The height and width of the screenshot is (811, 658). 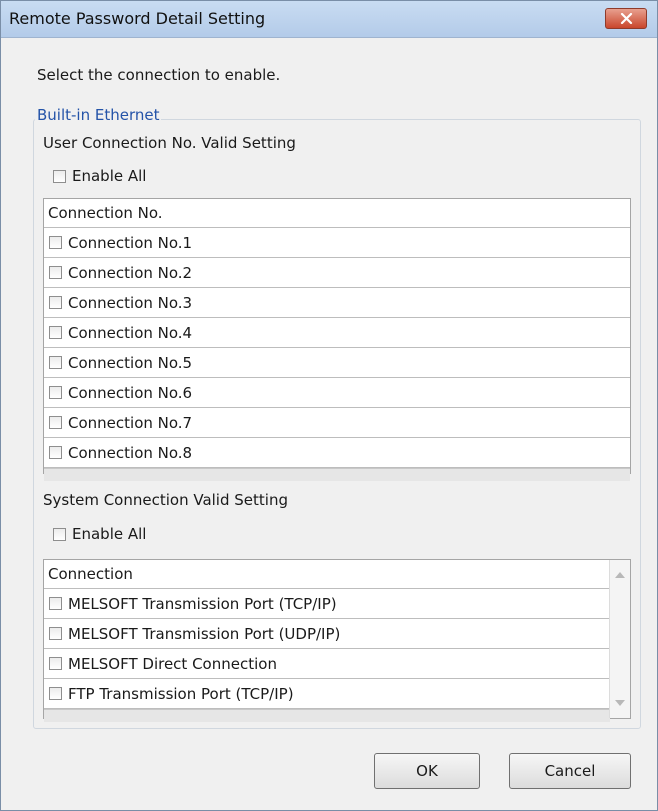 What do you see at coordinates (181, 693) in the screenshot?
I see `row-label: FTP Transmission Port (TCP/IP)` at bounding box center [181, 693].